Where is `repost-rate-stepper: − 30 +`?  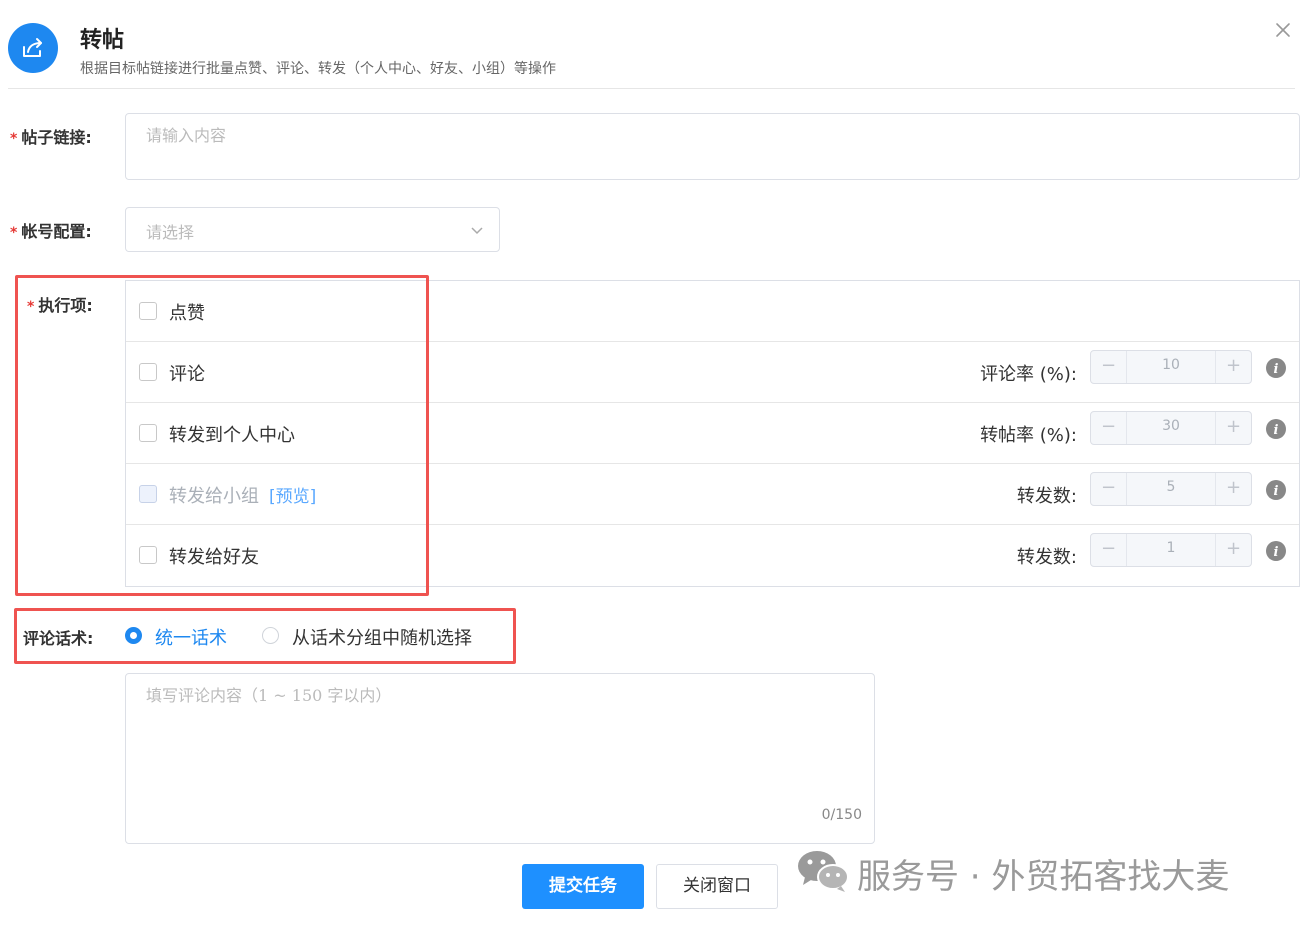 repost-rate-stepper: − 30 + is located at coordinates (1171, 428).